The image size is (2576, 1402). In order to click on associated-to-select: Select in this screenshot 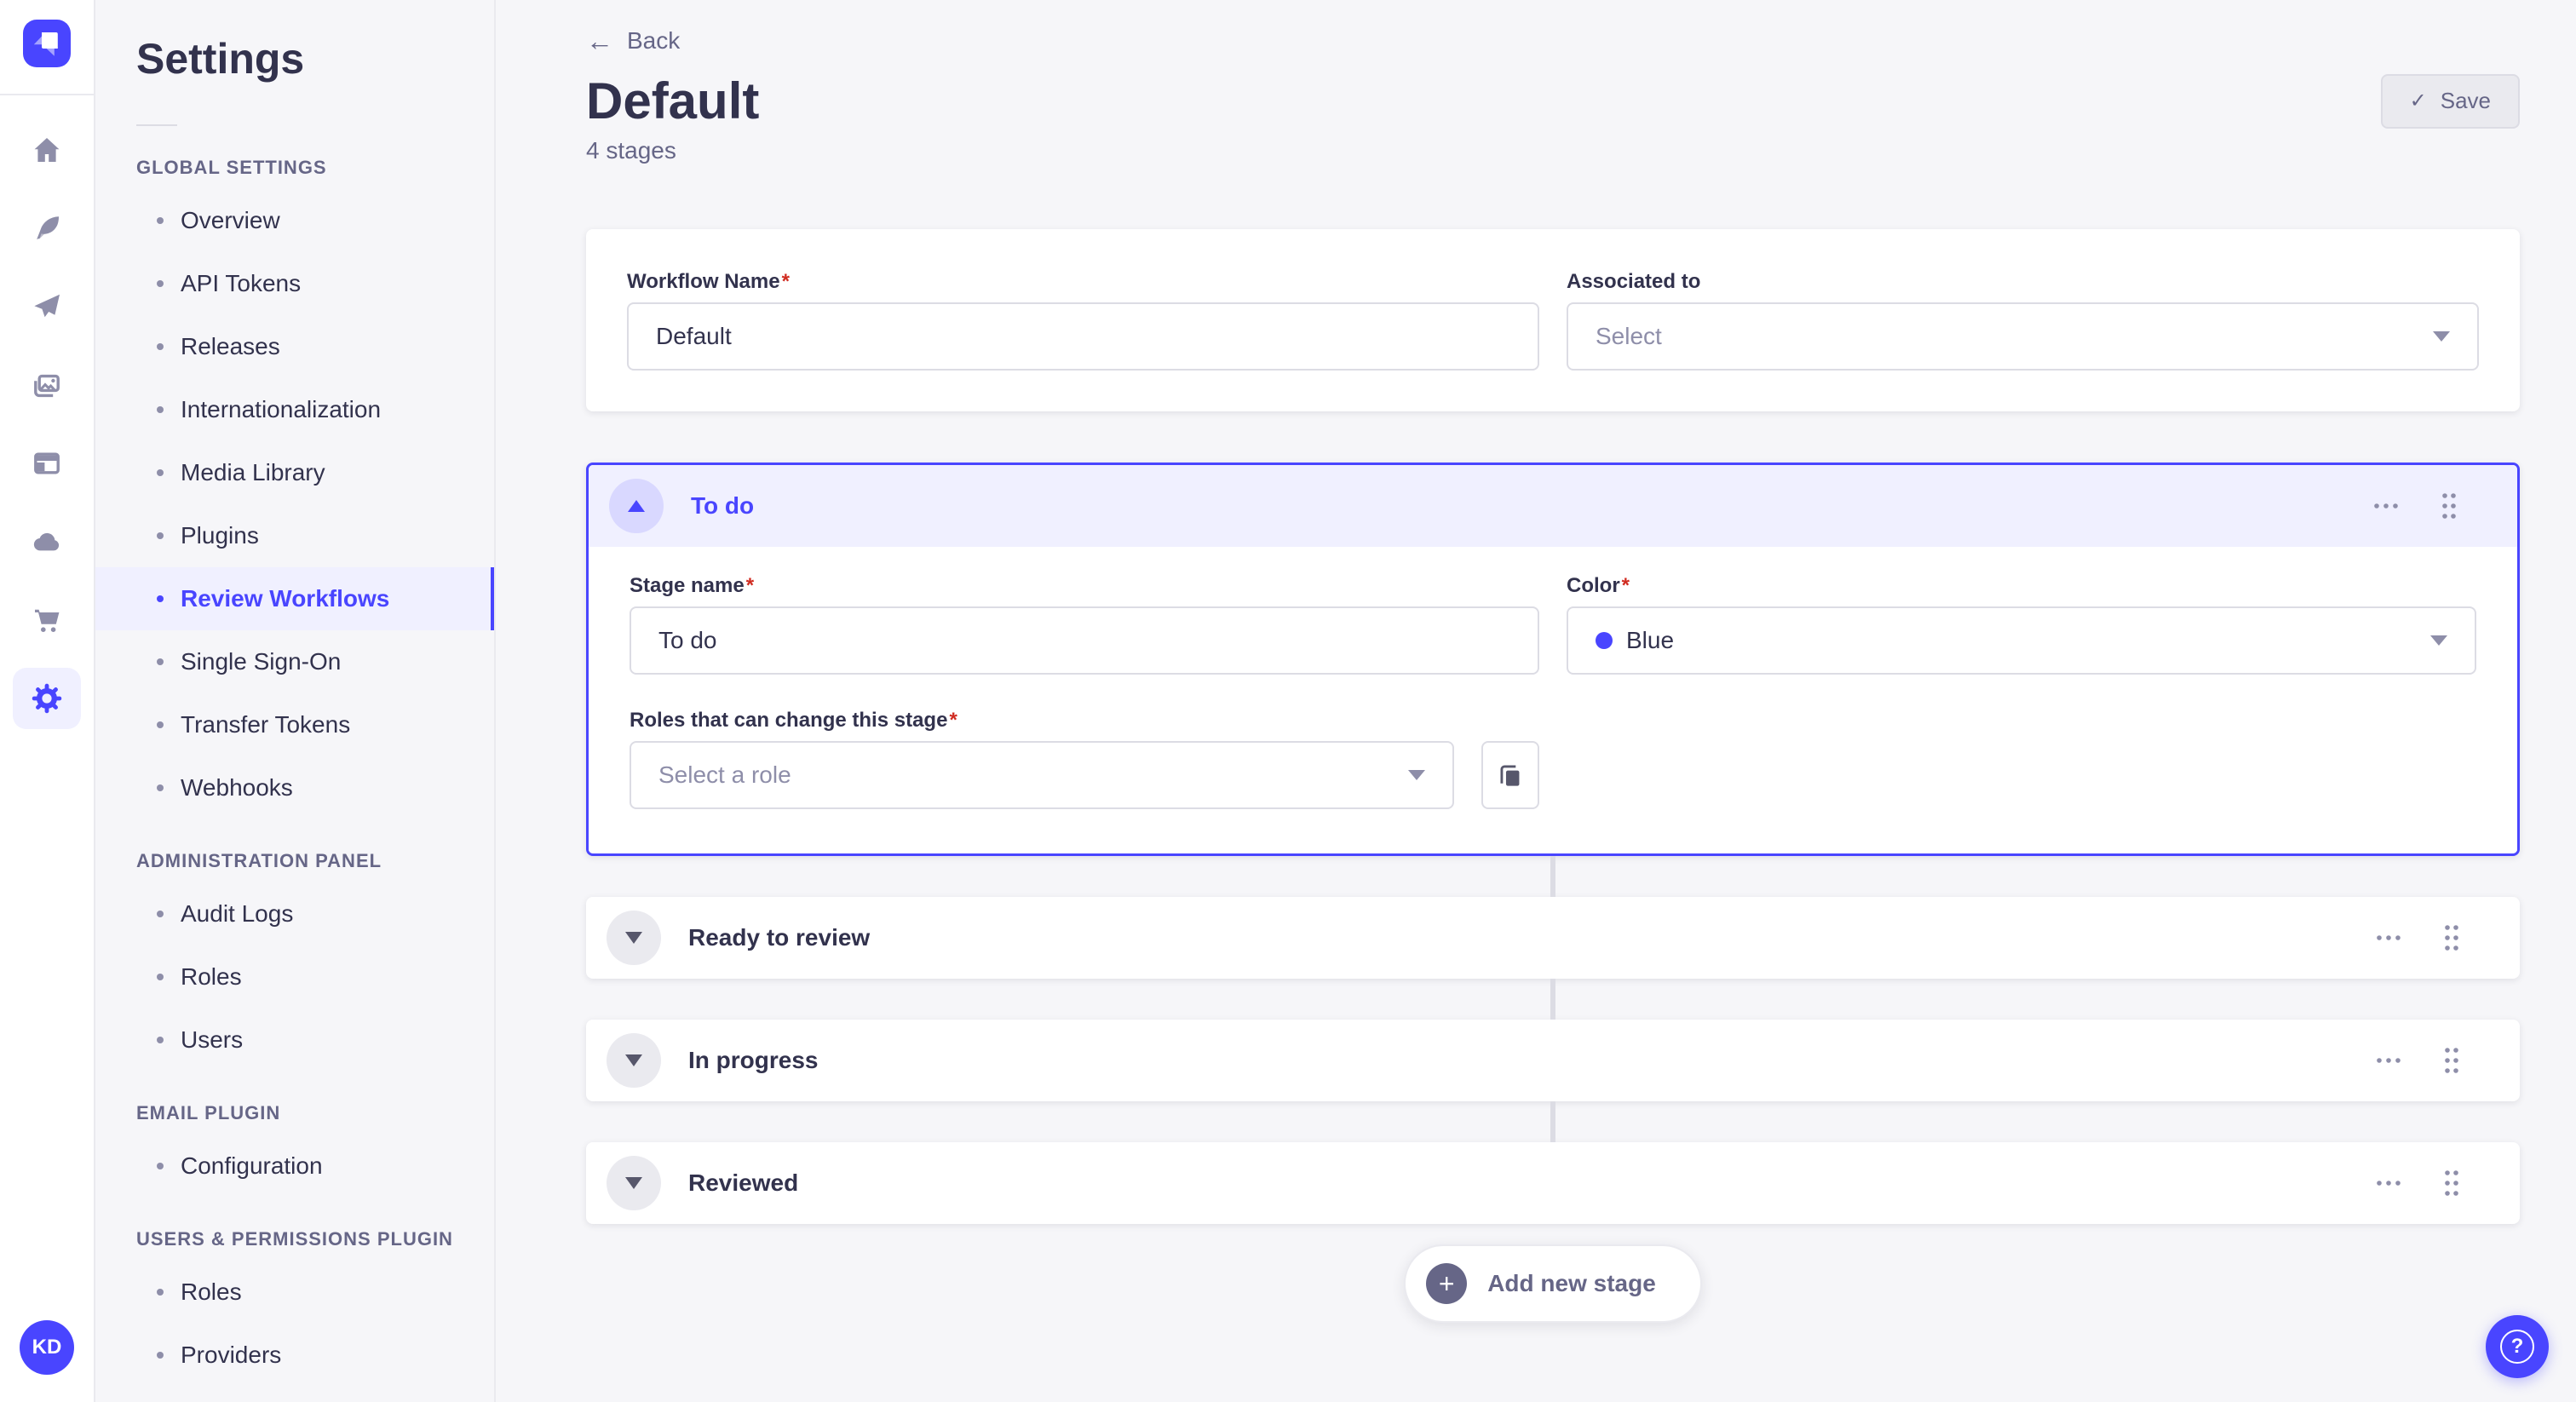, I will do `click(2023, 336)`.